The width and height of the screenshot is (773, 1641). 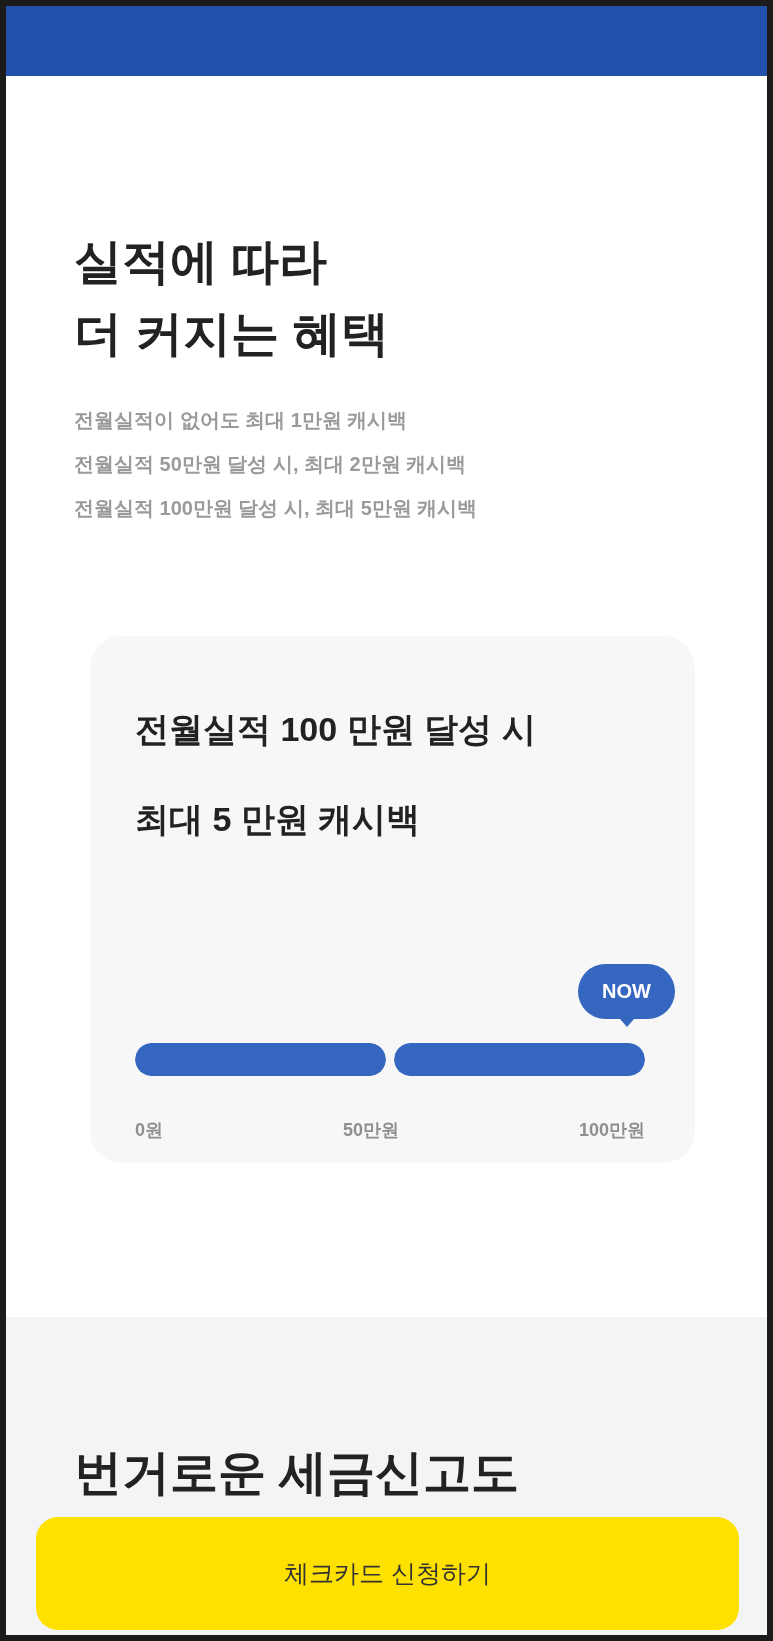 I want to click on card-heading: 최대 5 만원 캐시백, so click(x=278, y=819).